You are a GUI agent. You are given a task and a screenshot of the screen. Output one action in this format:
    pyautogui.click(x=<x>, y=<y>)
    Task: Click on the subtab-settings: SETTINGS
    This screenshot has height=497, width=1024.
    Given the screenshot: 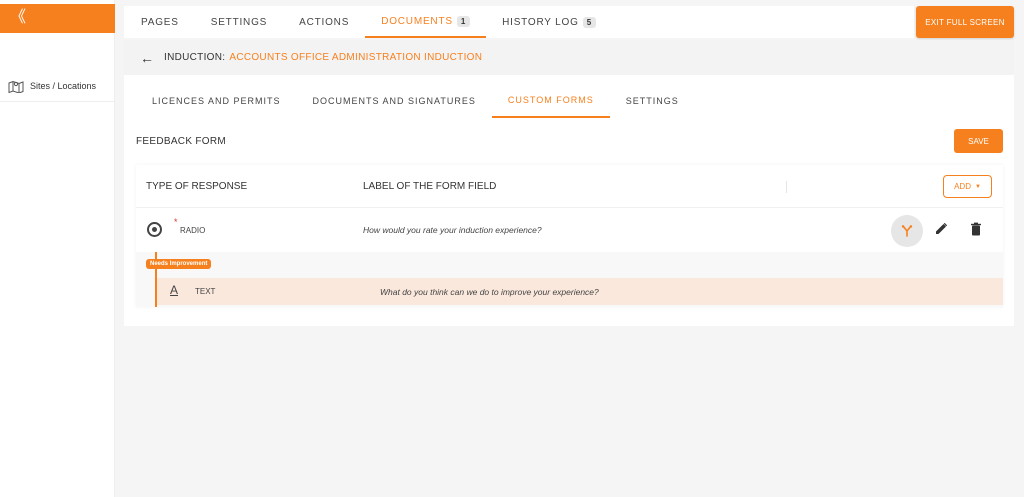 What is the action you would take?
    pyautogui.click(x=652, y=101)
    